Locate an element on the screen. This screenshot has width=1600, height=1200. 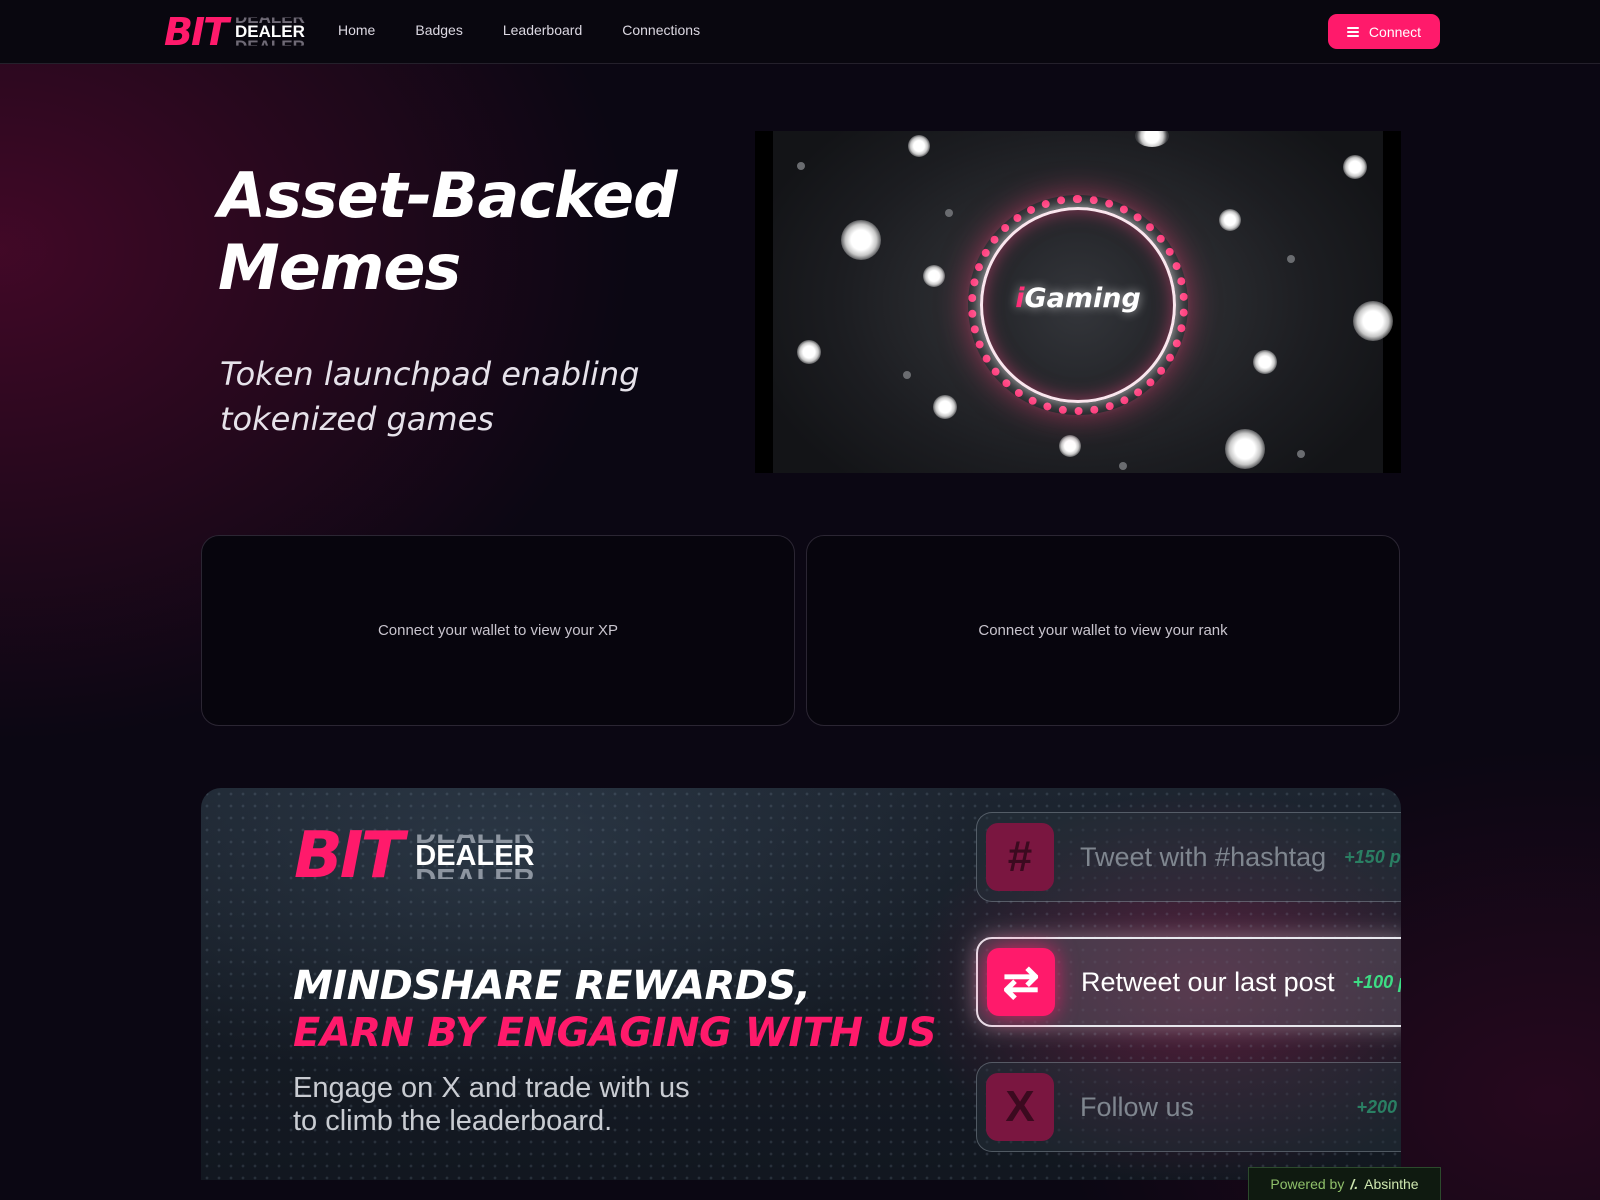
igaming-rest: Gaming is located at coordinates (1082, 298).